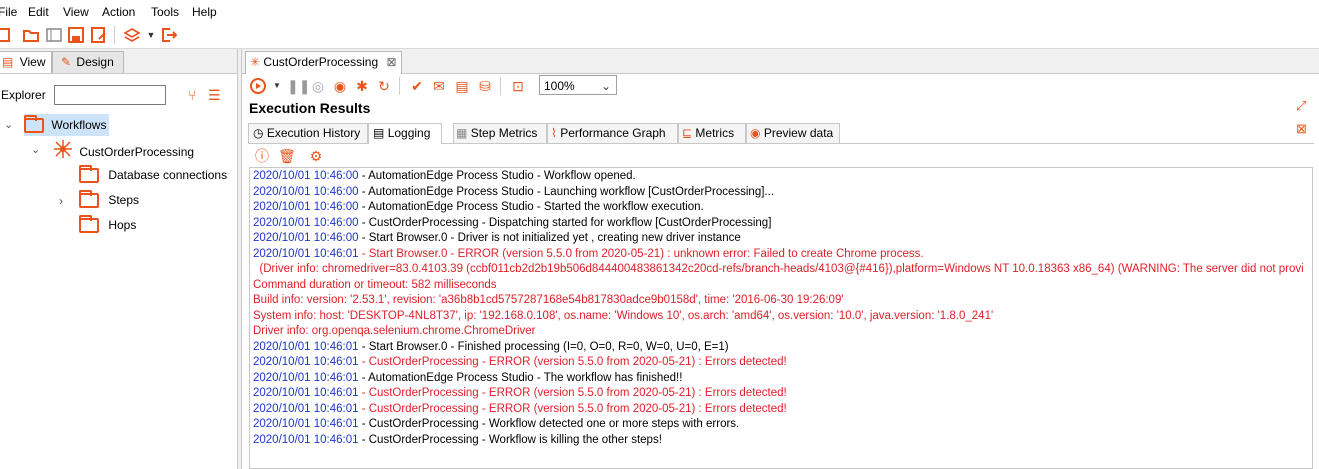 This screenshot has height=469, width=1319. I want to click on tree-item-workflows: Workflows, so click(67, 125).